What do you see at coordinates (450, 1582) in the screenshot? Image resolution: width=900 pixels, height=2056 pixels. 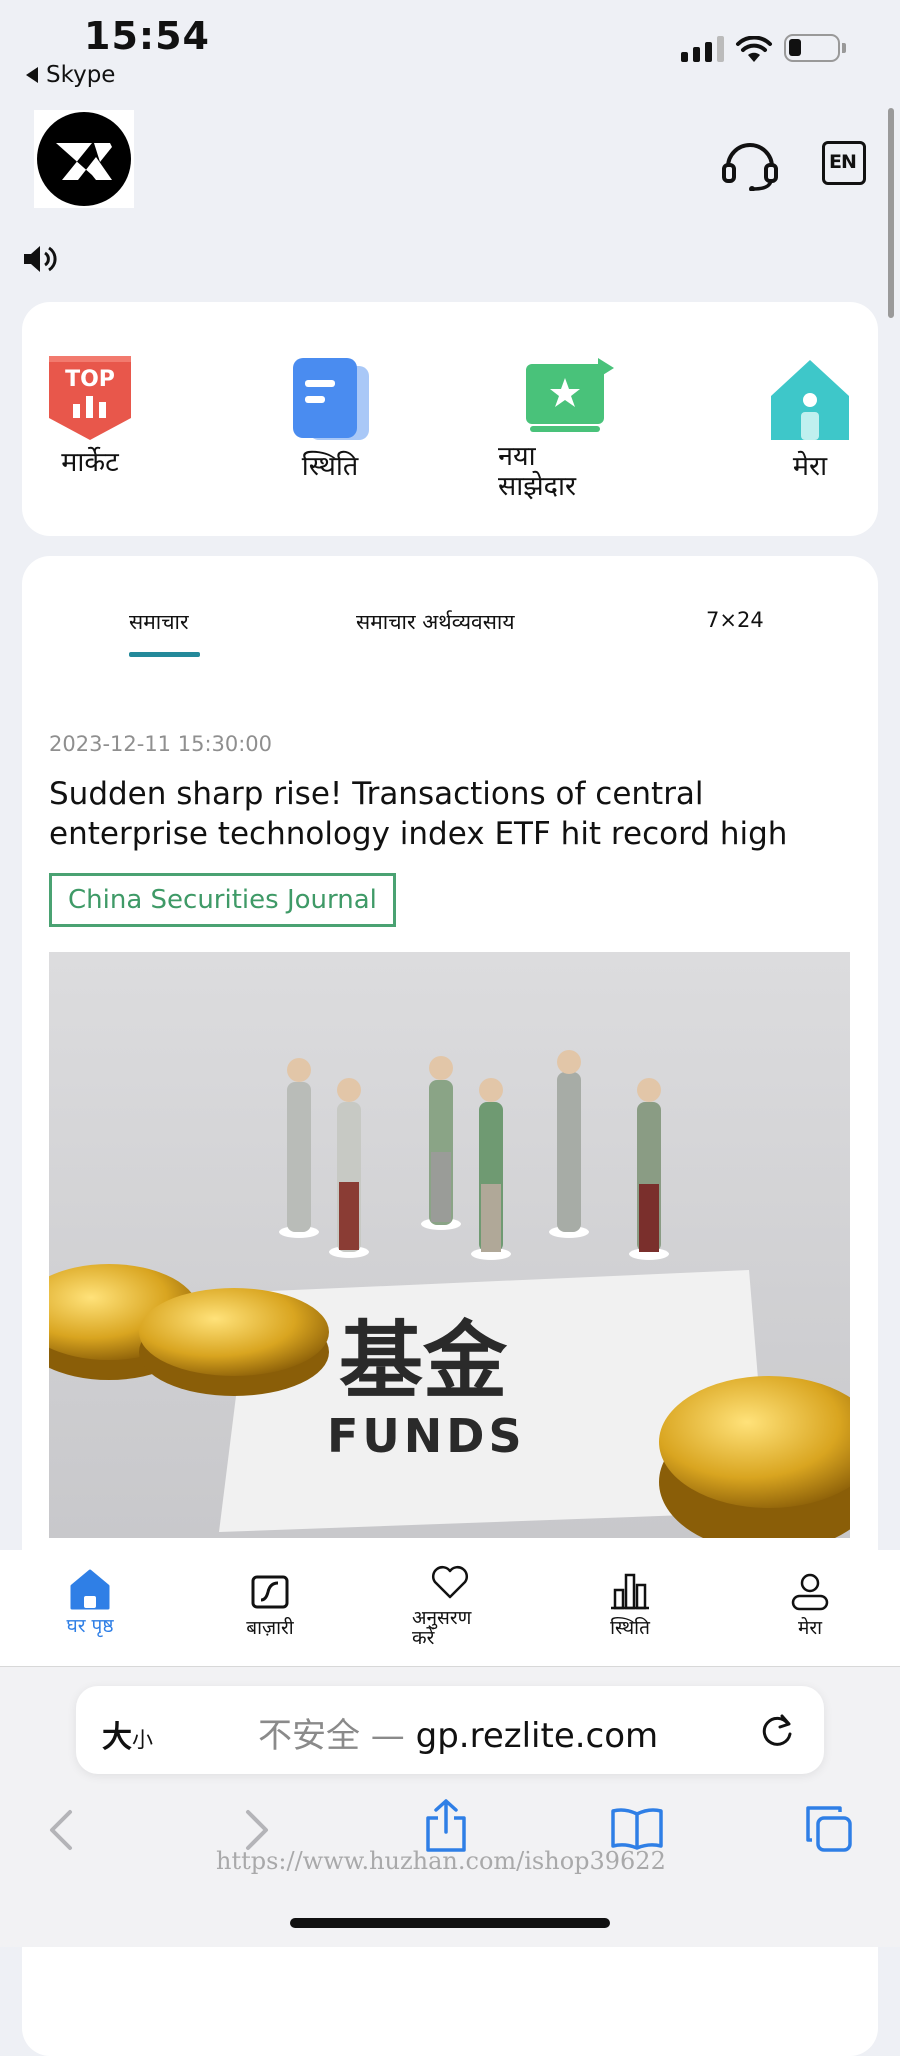 I see `heart-icon` at bounding box center [450, 1582].